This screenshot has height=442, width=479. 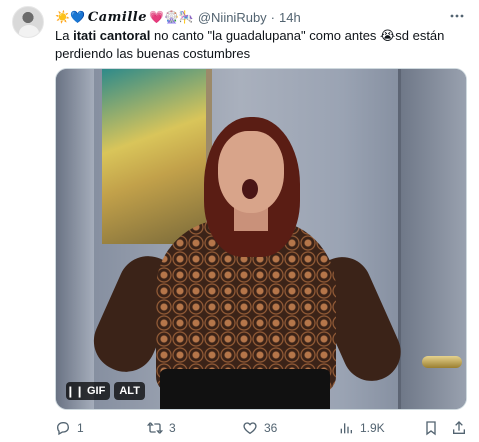 I want to click on media-doorframe, so click(x=75, y=239).